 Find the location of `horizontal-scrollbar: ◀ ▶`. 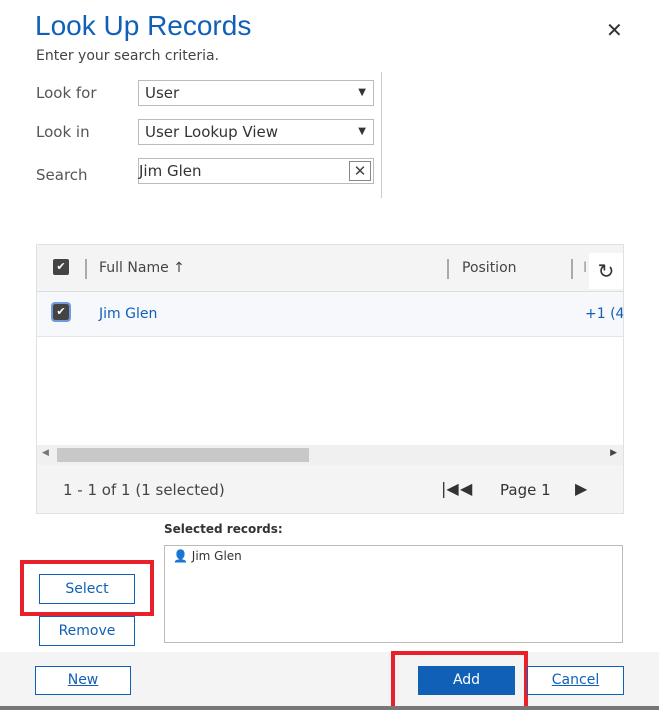

horizontal-scrollbar: ◀ ▶ is located at coordinates (330, 455).